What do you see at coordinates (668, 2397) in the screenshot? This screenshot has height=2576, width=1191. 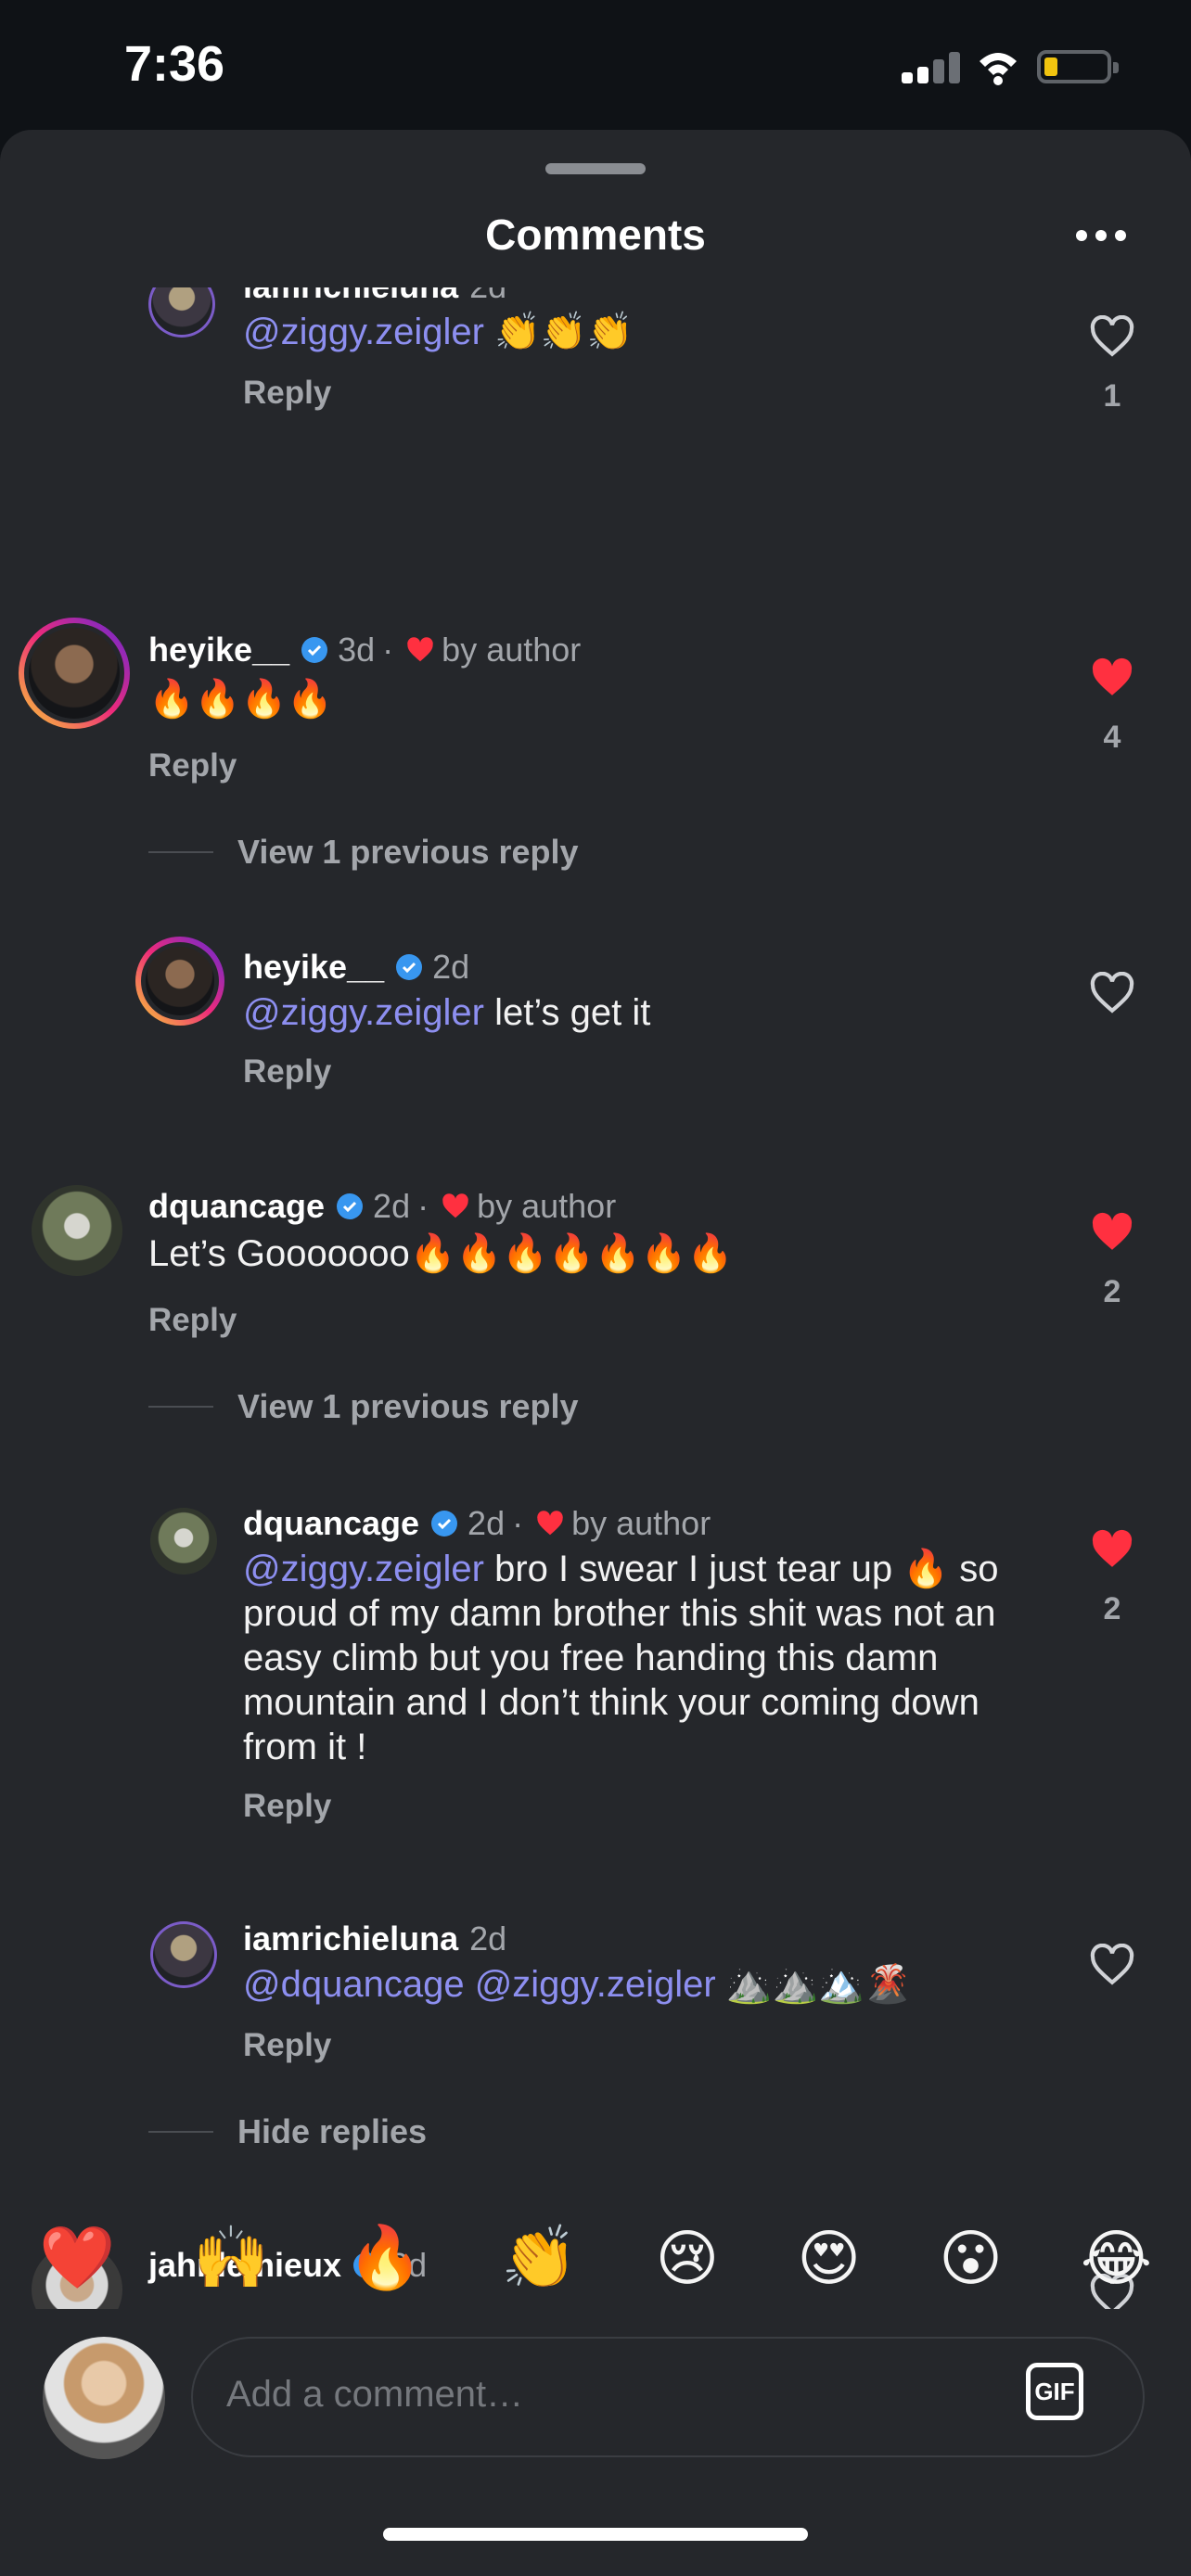 I see `comment-input: Add a comment… GIF` at bounding box center [668, 2397].